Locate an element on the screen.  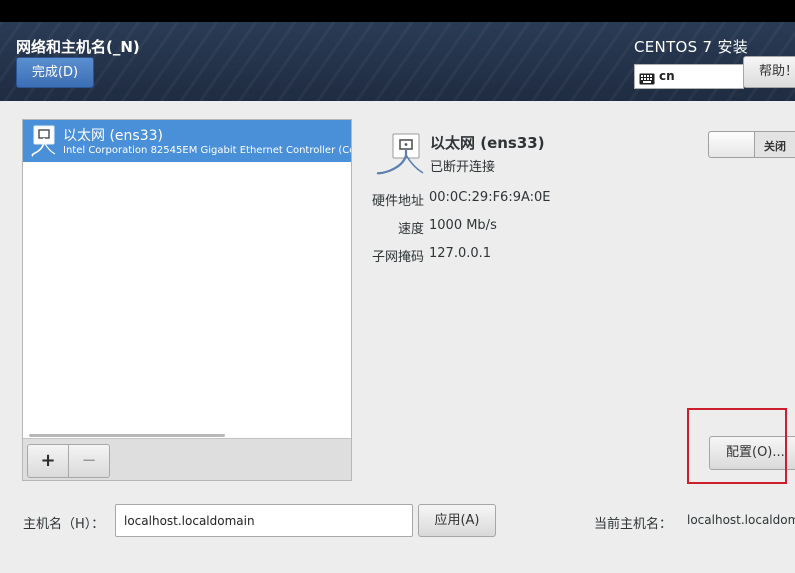
current-hostname-value: localhost.localdomain is located at coordinates (741, 520).